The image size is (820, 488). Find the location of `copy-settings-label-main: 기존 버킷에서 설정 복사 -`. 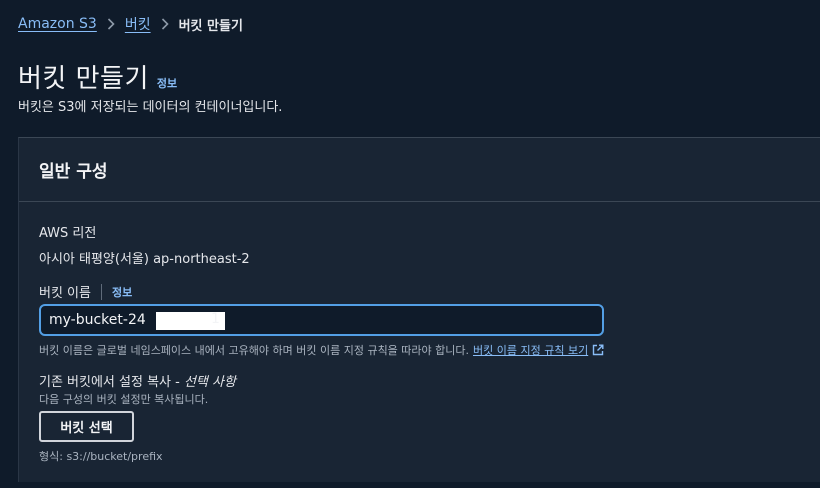

copy-settings-label-main: 기존 버킷에서 설정 복사 - is located at coordinates (111, 382).